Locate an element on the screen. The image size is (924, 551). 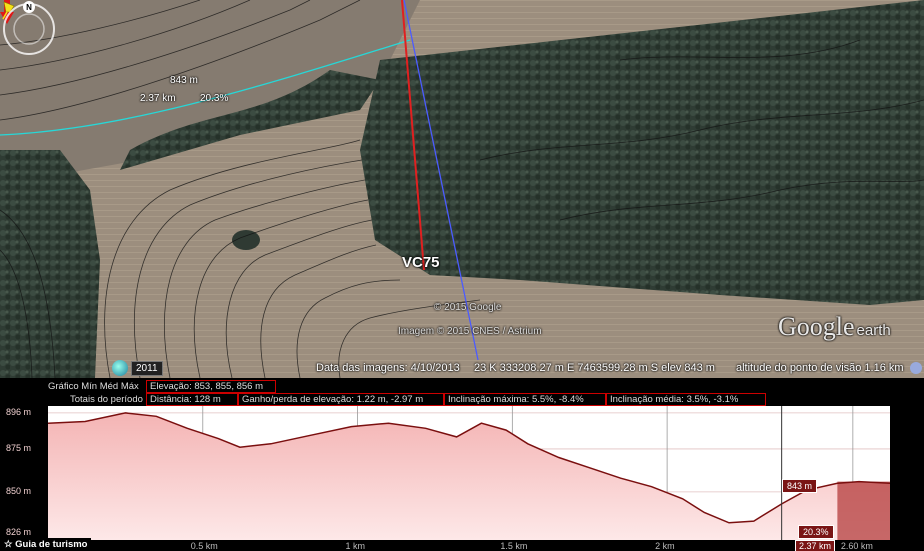
compass-north-letter: N is located at coordinates (29, 7).